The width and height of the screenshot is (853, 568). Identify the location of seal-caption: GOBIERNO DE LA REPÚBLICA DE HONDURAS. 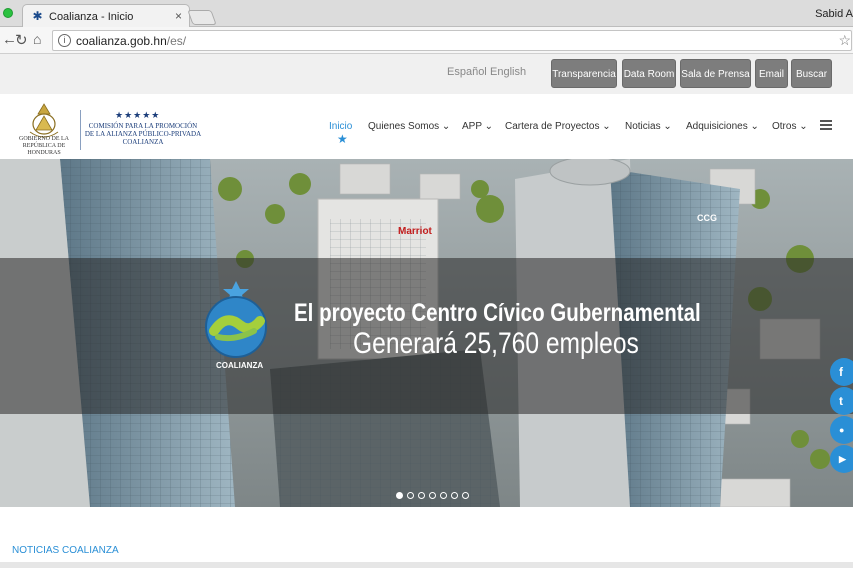
(44, 146).